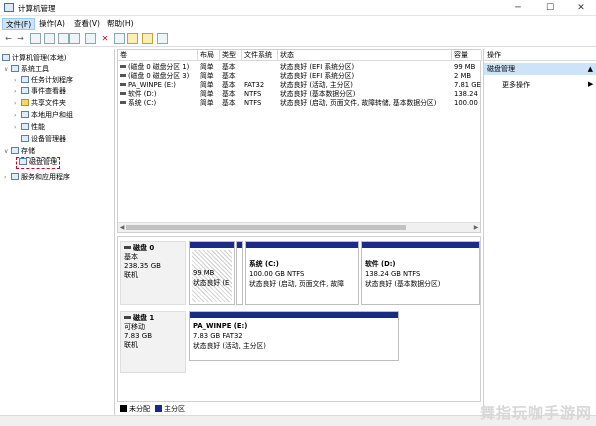  Describe the element at coordinates (15, 150) in the screenshot. I see `storage-icon` at that location.